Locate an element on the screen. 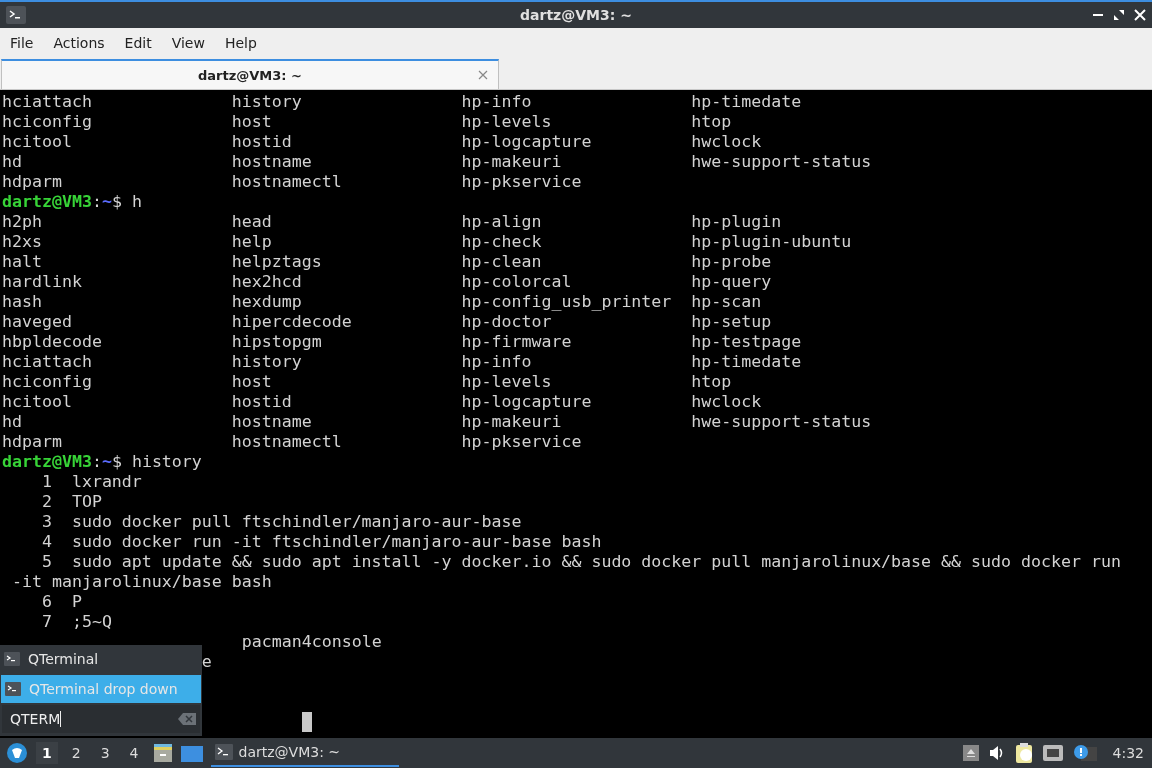 Image resolution: width=1152 pixels, height=768 pixels. completion-entry: hp-query is located at coordinates (732, 282).